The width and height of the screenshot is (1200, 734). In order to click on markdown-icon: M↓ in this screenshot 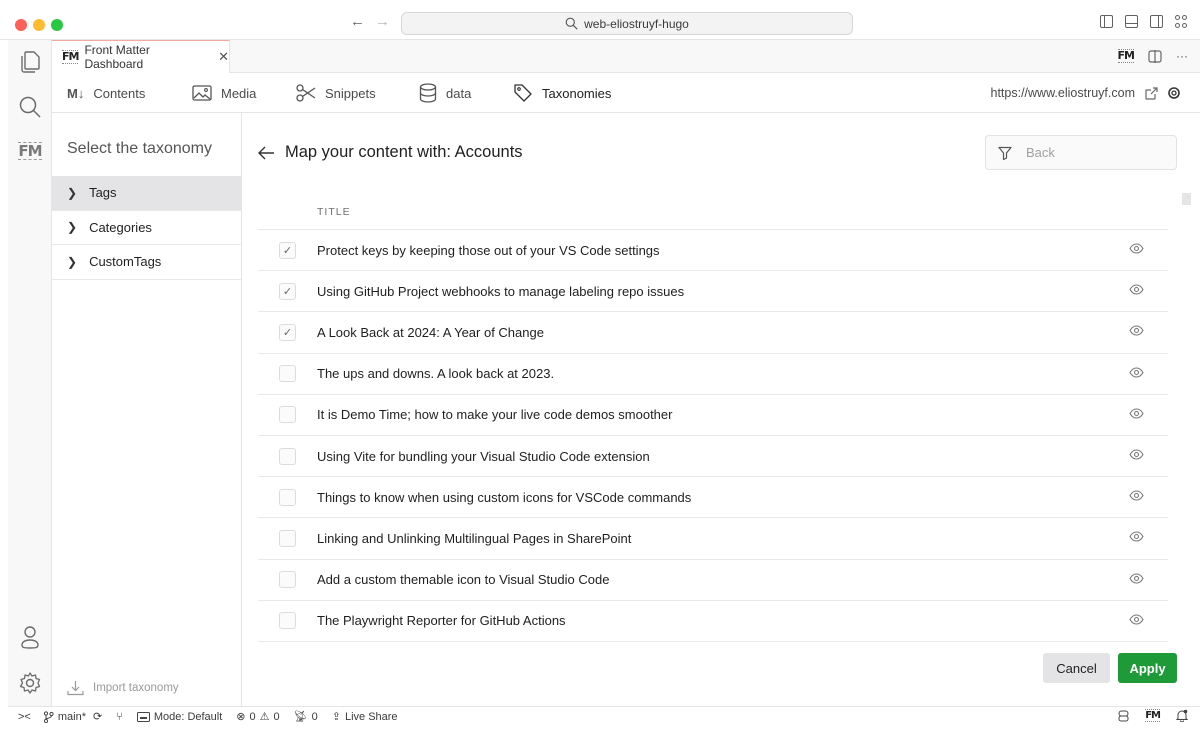, I will do `click(76, 93)`.